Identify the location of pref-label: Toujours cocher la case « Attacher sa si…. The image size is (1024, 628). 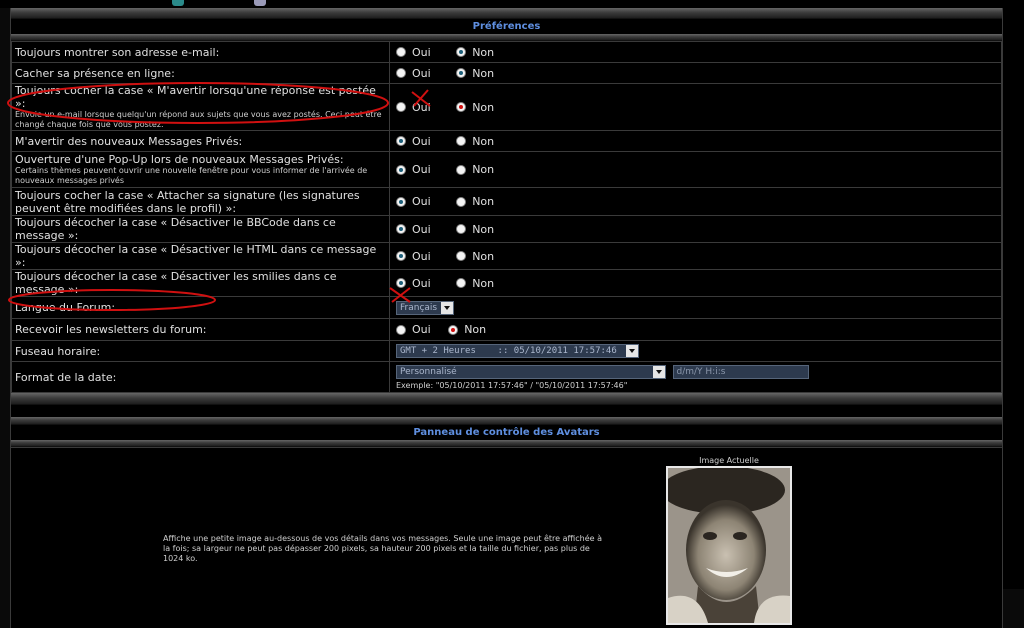
(187, 201).